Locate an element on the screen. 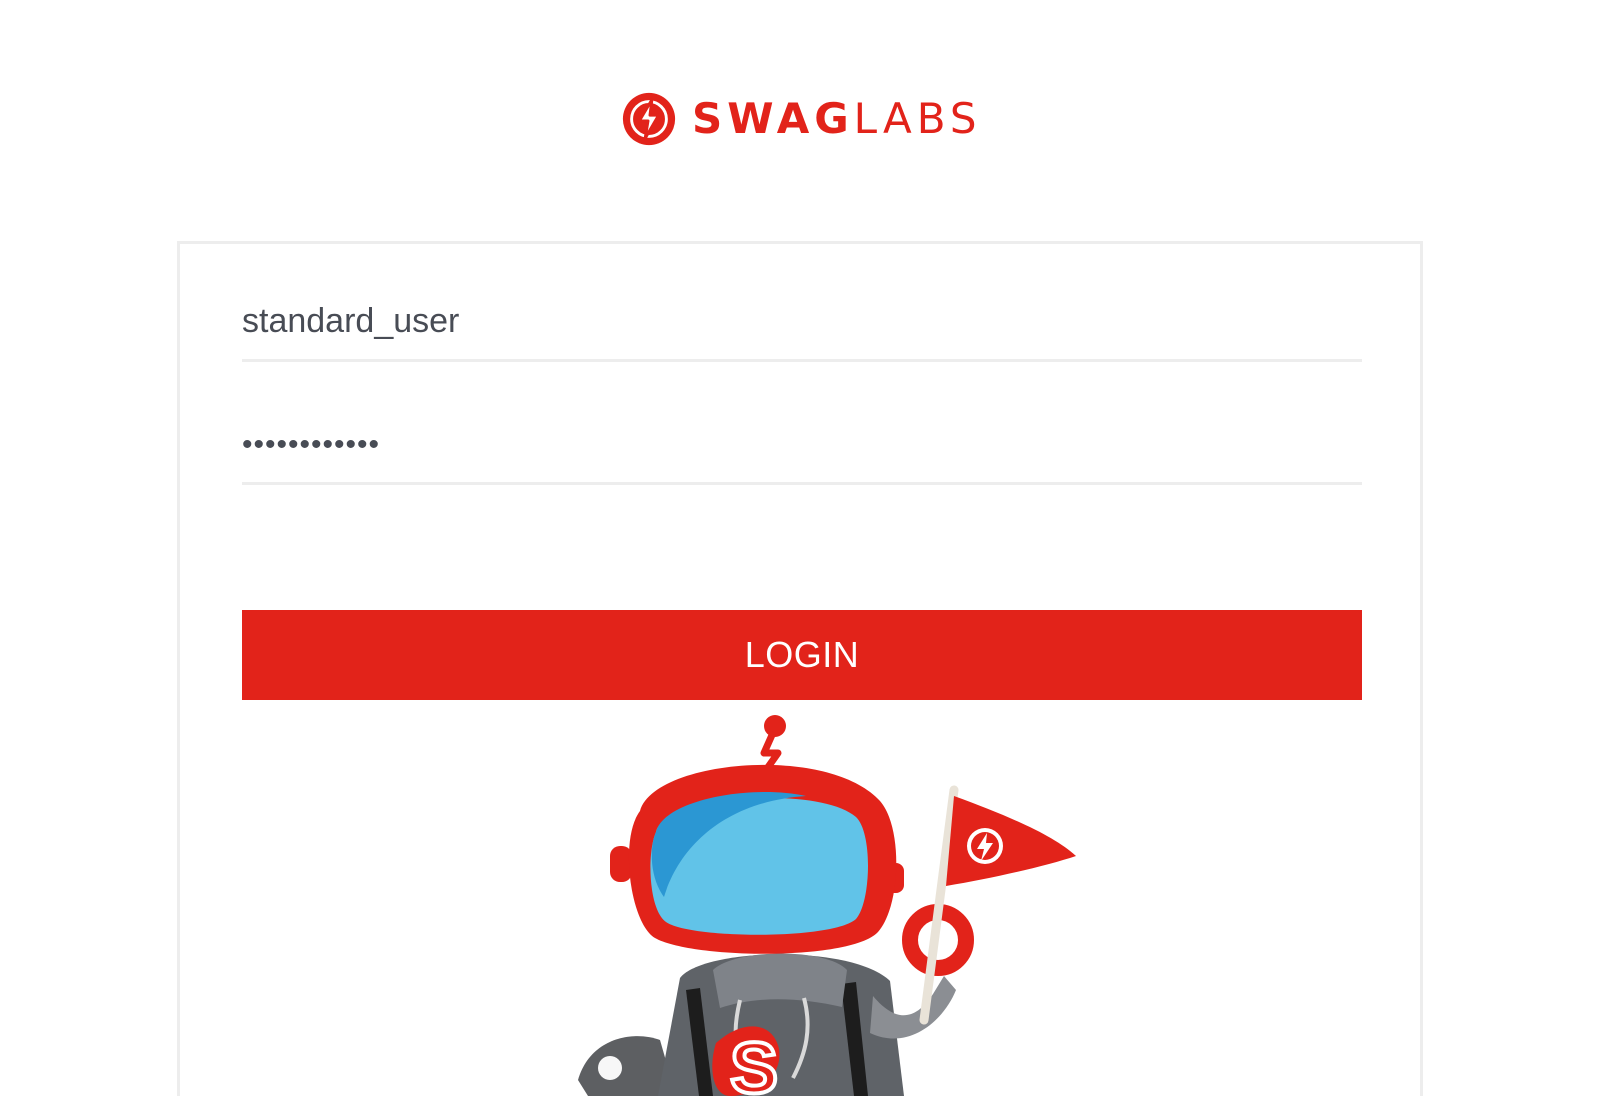 The width and height of the screenshot is (1600, 1096). username-input is located at coordinates (802, 323).